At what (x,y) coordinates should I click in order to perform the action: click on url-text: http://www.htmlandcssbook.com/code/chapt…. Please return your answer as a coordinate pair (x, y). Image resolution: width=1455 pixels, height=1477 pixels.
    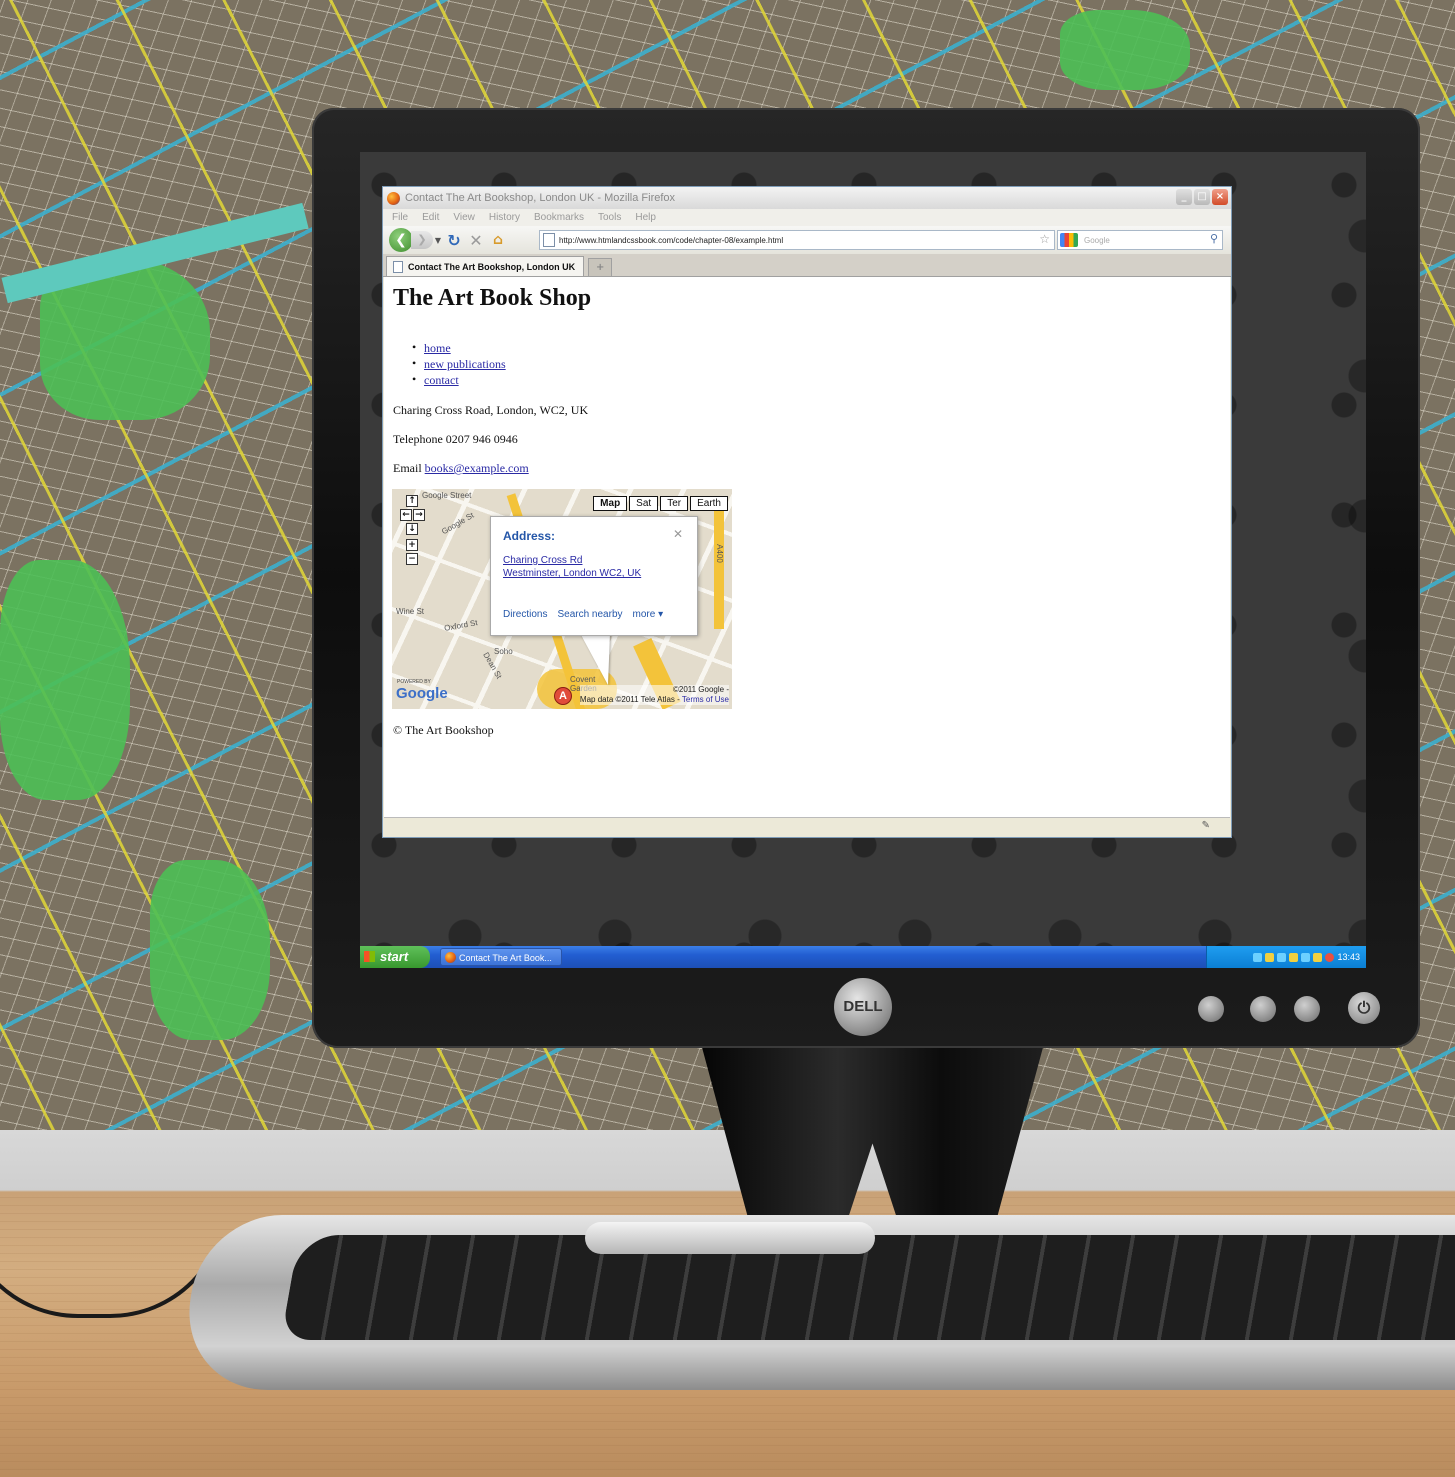
    Looking at the image, I should click on (671, 240).